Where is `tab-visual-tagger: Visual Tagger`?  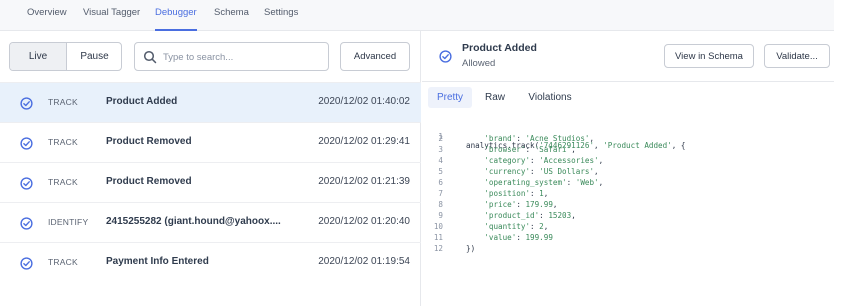
tab-visual-tagger: Visual Tagger is located at coordinates (111, 19).